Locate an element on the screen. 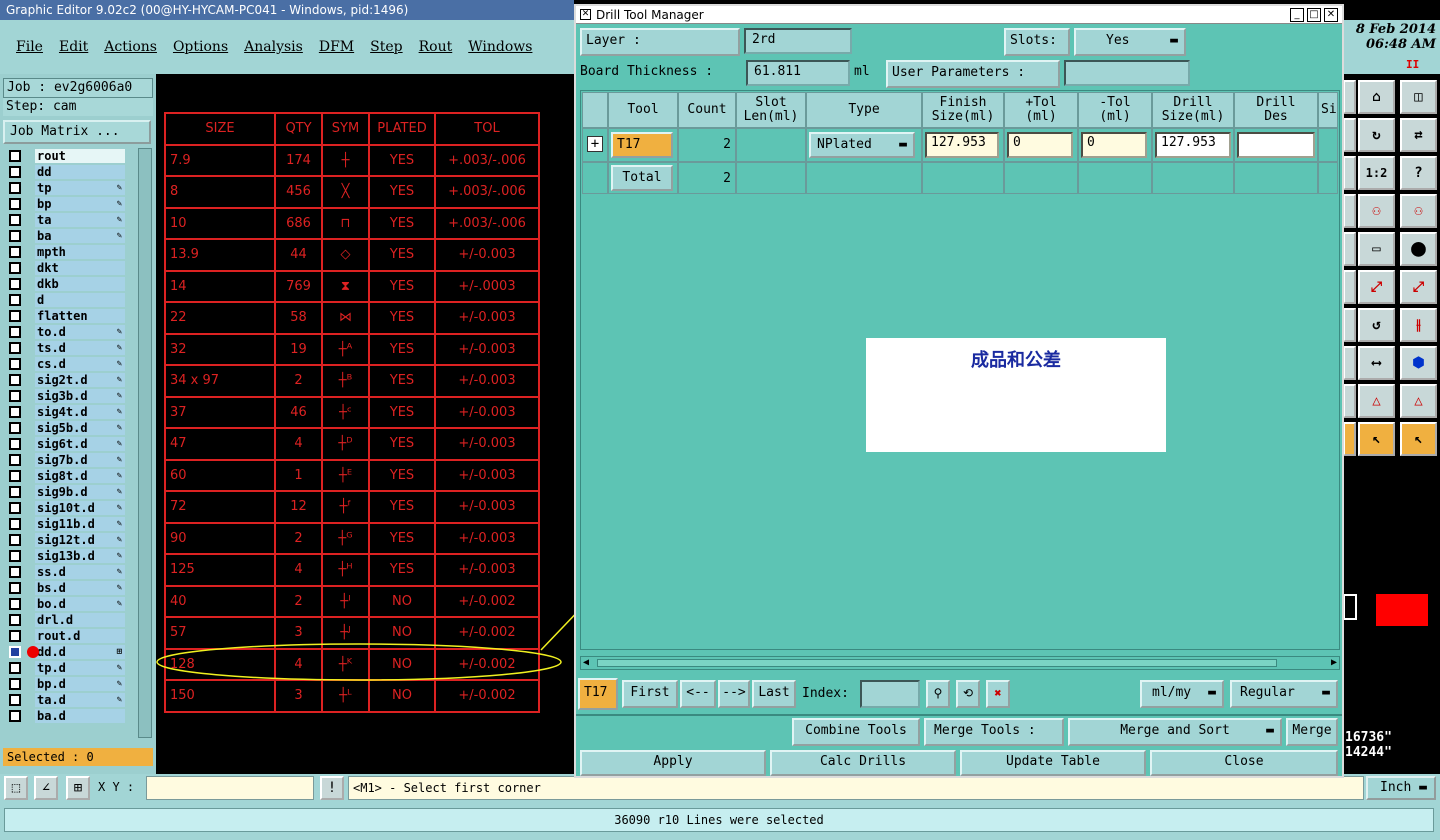  scroll-right-icon: ▶ is located at coordinates (1334, 662).